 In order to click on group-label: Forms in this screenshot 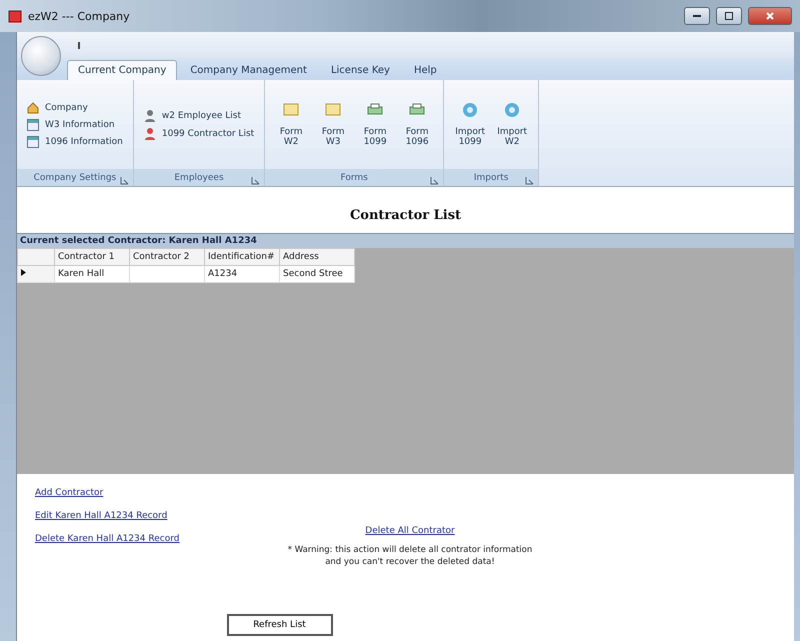, I will do `click(354, 177)`.